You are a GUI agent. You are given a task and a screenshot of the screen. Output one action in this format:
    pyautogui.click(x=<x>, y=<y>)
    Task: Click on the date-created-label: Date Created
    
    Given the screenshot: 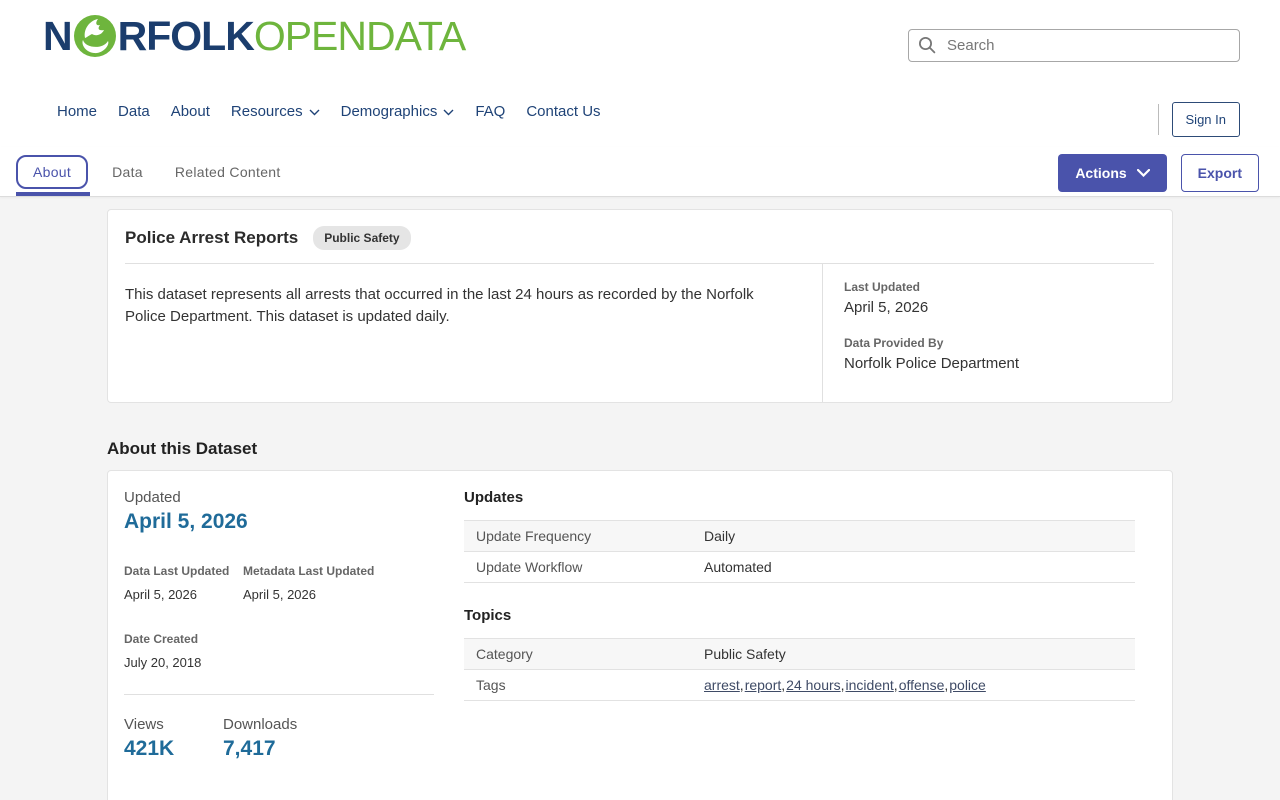 What is the action you would take?
    pyautogui.click(x=161, y=639)
    